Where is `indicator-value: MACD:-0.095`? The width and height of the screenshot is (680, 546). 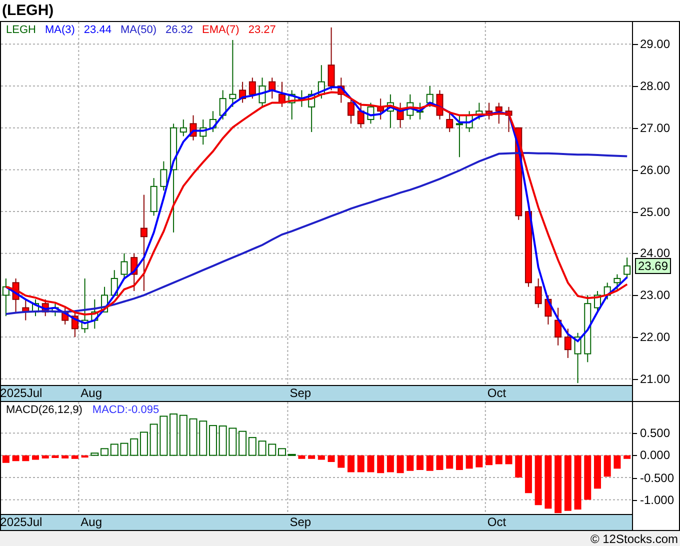 indicator-value: MACD:-0.095 is located at coordinates (126, 410).